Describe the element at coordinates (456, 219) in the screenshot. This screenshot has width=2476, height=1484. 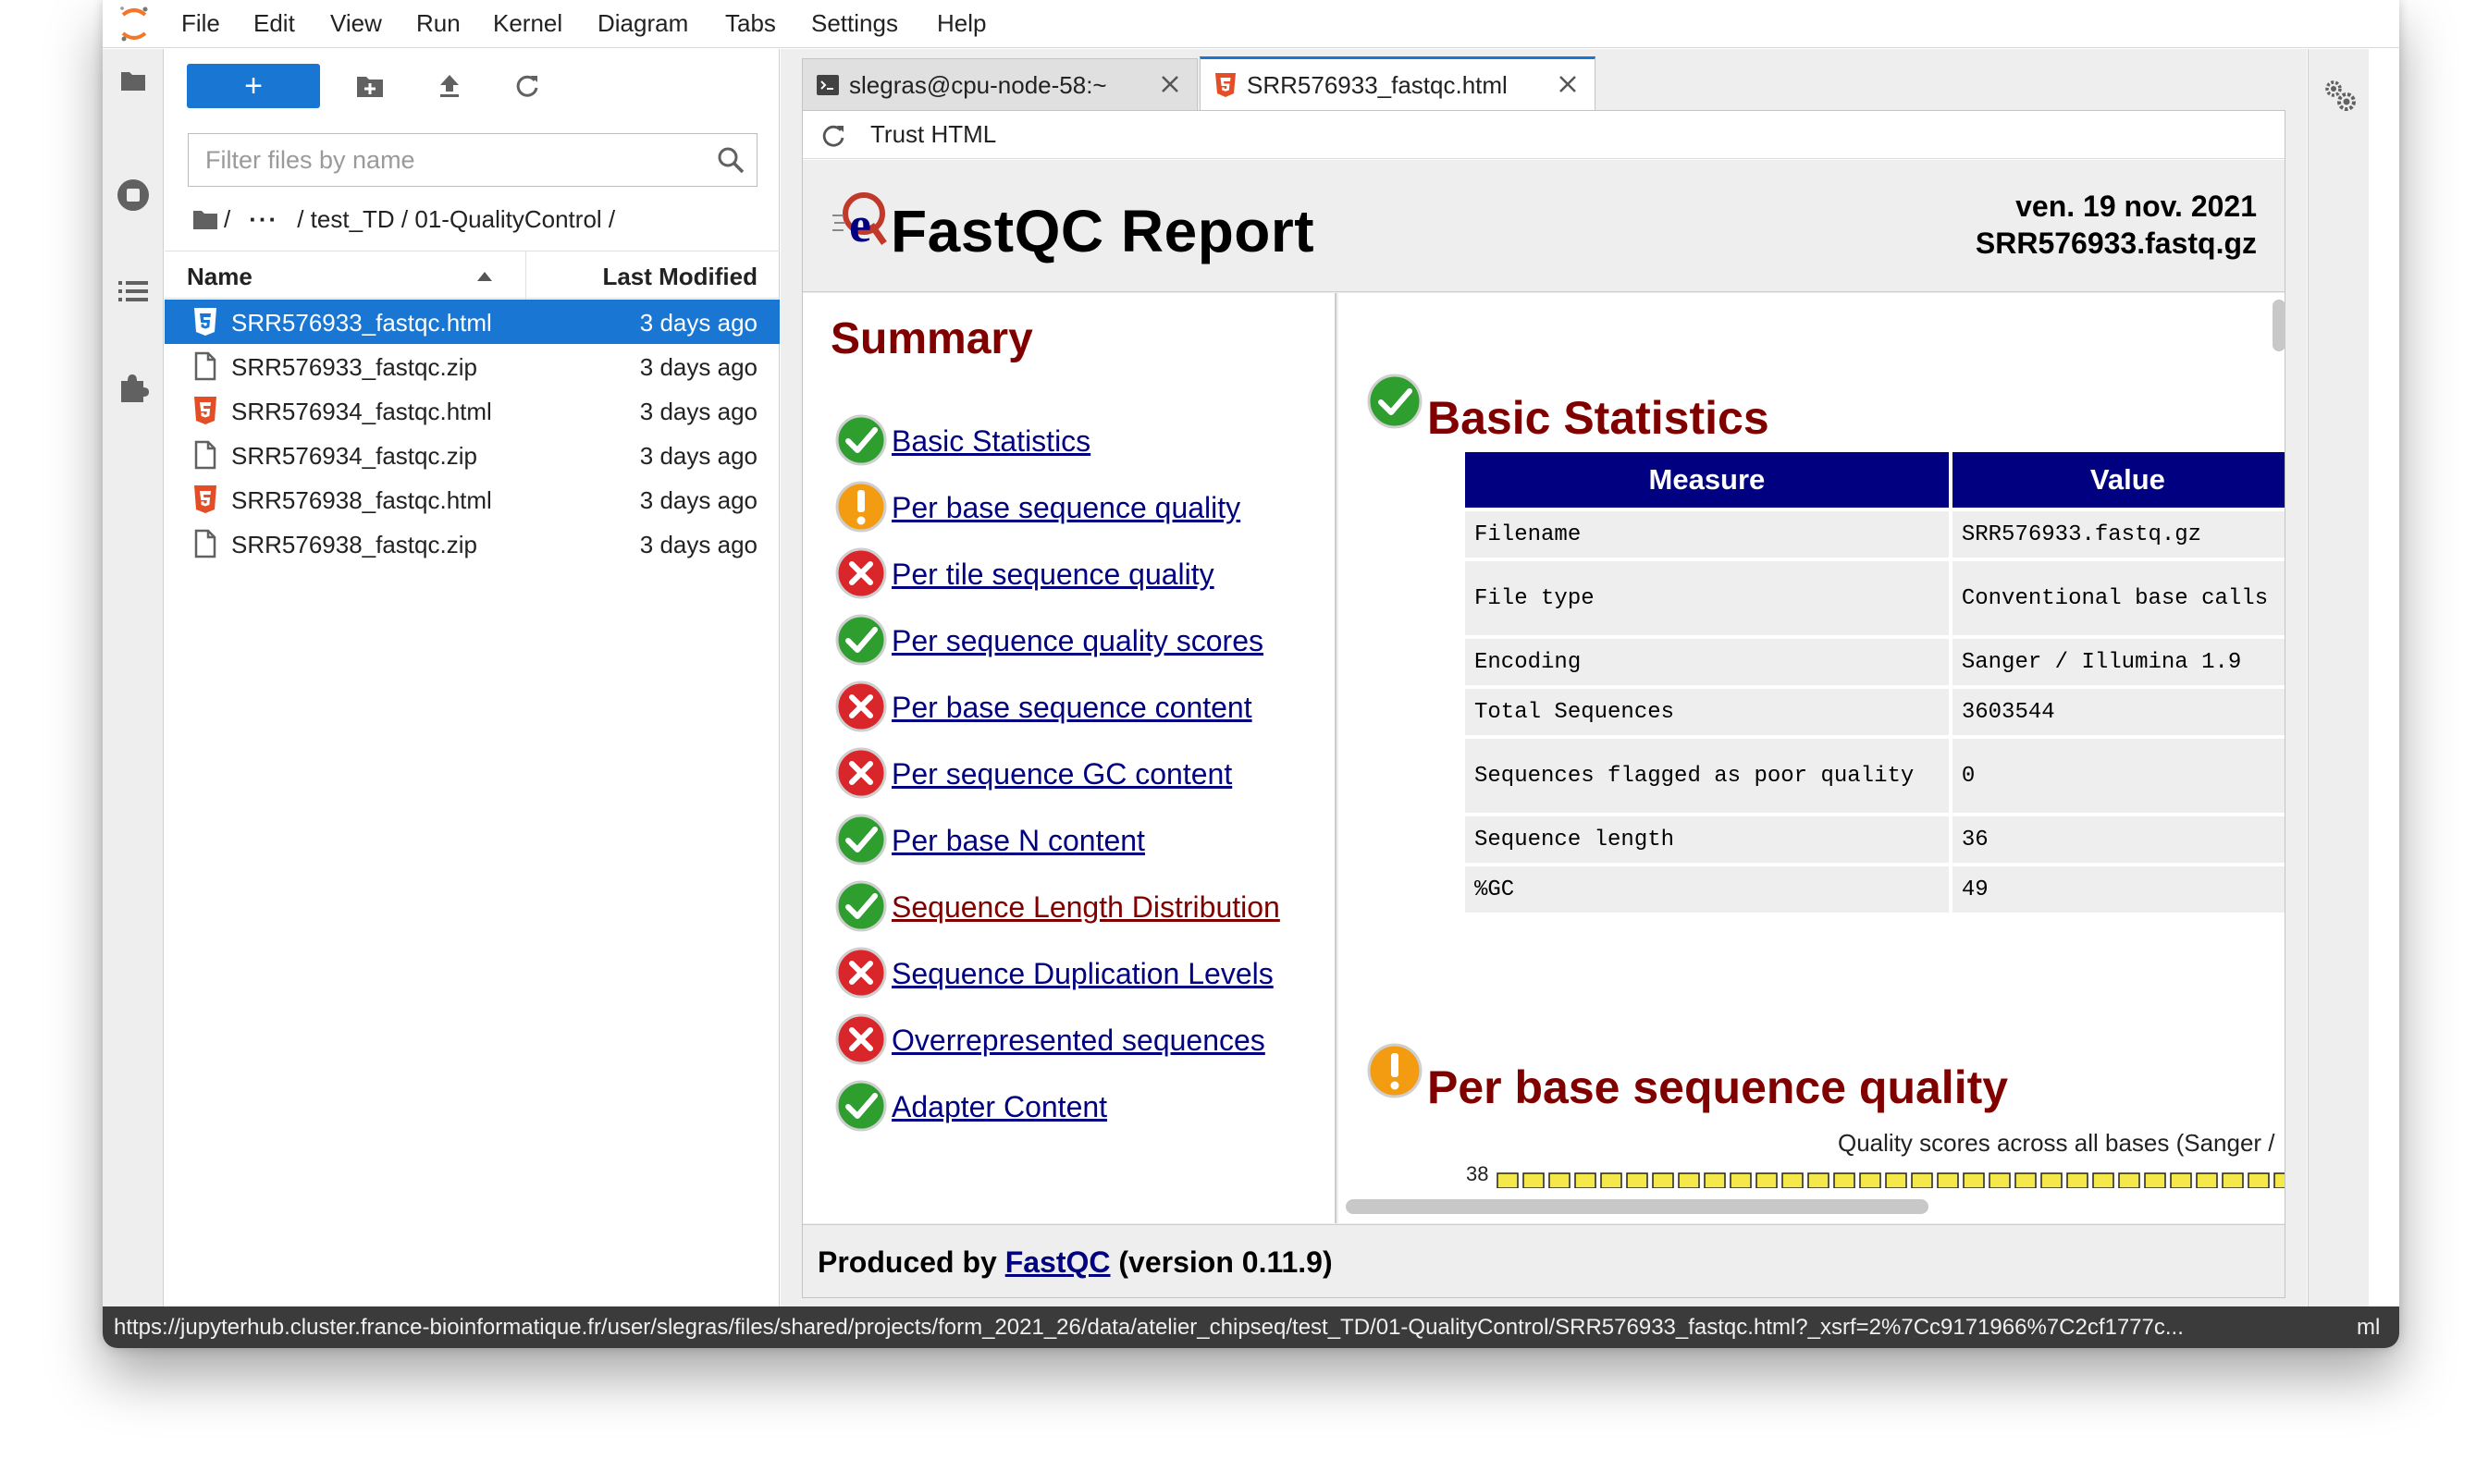
I see `breadcrumb-path: / test_TD / 01-QualityControl /` at that location.